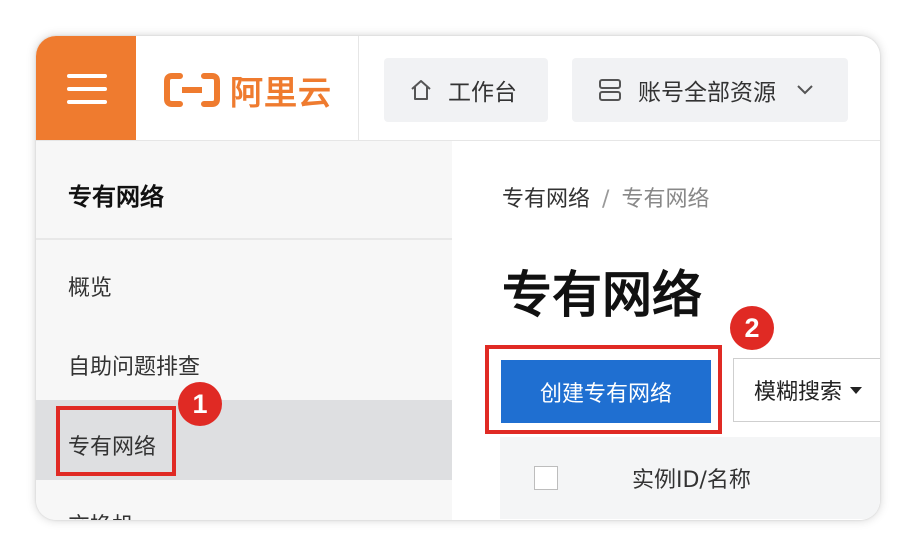  What do you see at coordinates (101, 514) in the screenshot?
I see `sidebar-item-vswitch: 交换机` at bounding box center [101, 514].